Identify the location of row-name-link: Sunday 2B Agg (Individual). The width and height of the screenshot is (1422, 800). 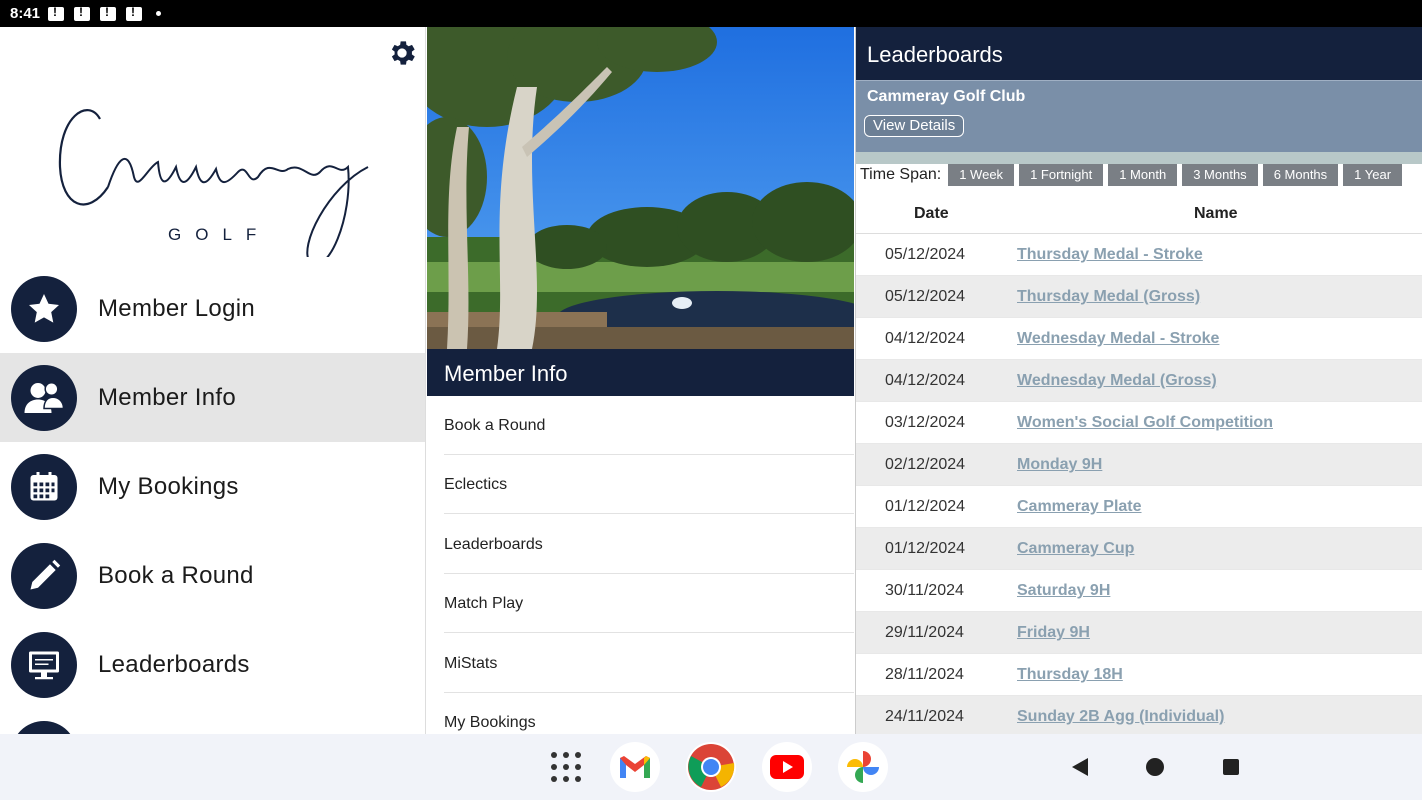
(1120, 717).